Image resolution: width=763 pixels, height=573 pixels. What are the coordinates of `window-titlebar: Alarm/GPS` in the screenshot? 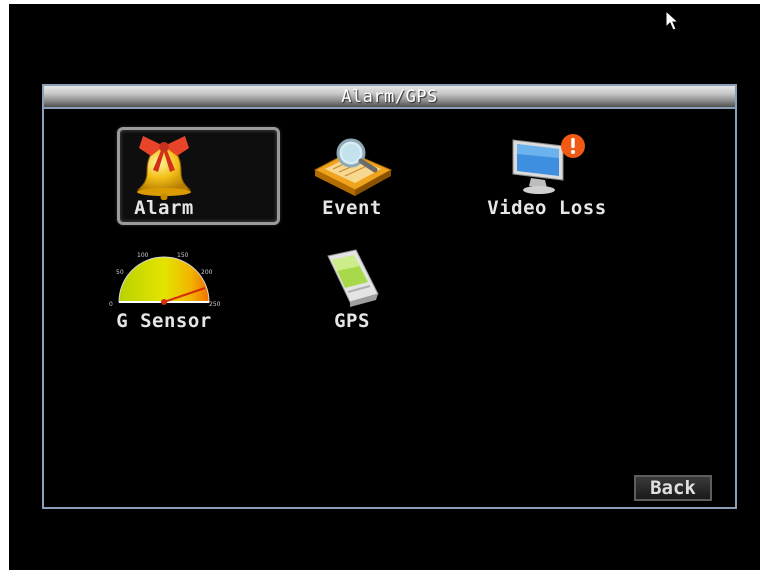 It's located at (389, 97).